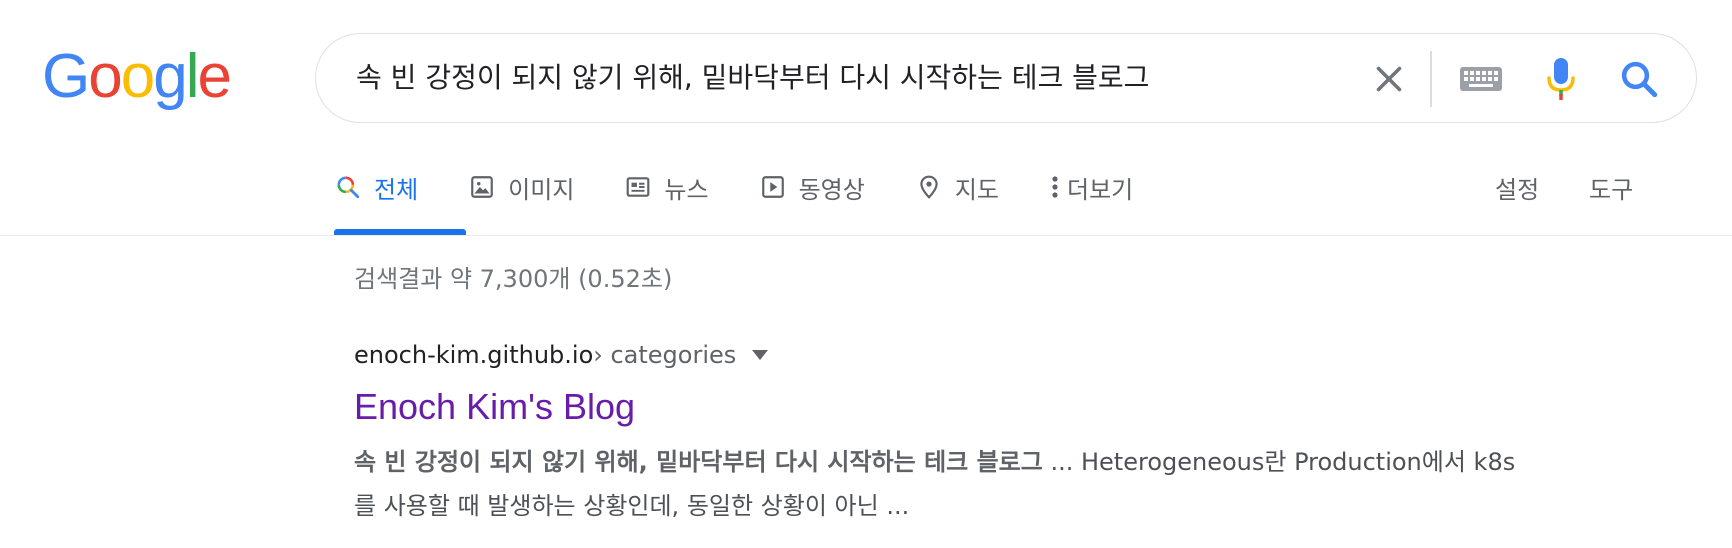 Image resolution: width=1732 pixels, height=548 pixels. What do you see at coordinates (1100, 189) in the screenshot?
I see `tab-label: 더보기` at bounding box center [1100, 189].